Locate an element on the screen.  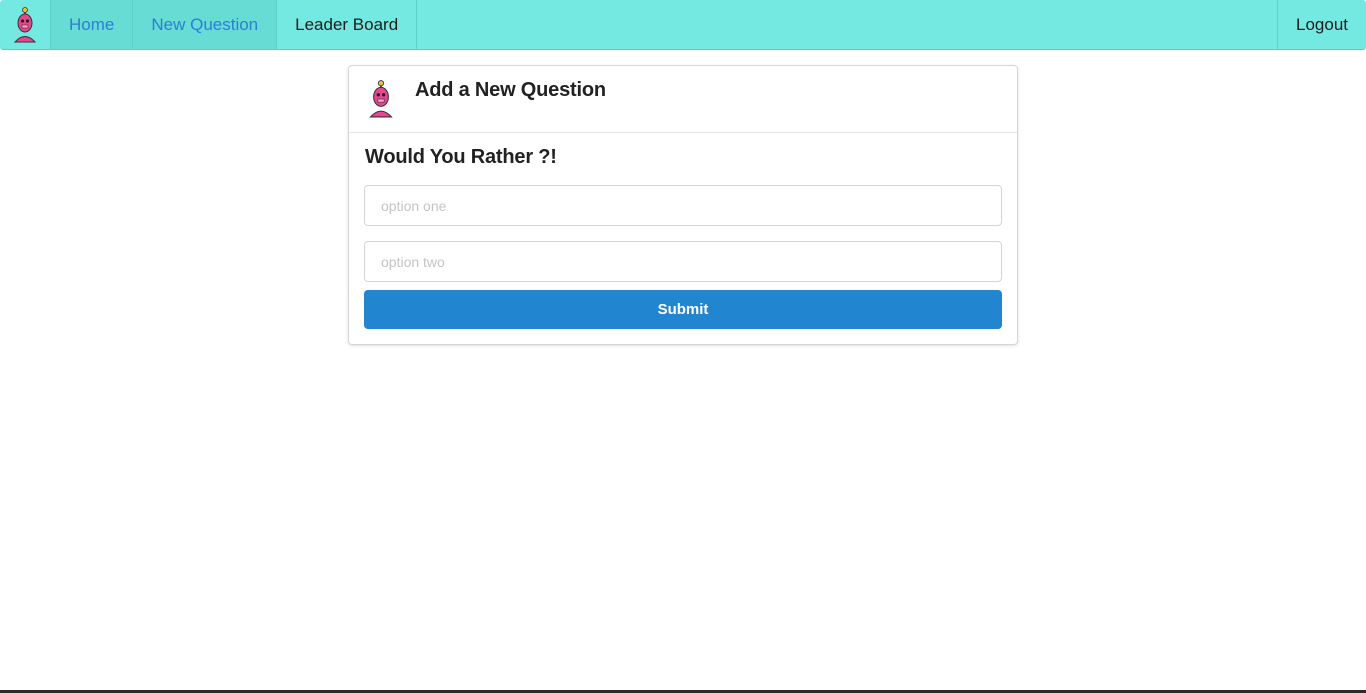
nav-leader-board-label: Leader Board is located at coordinates (347, 24).